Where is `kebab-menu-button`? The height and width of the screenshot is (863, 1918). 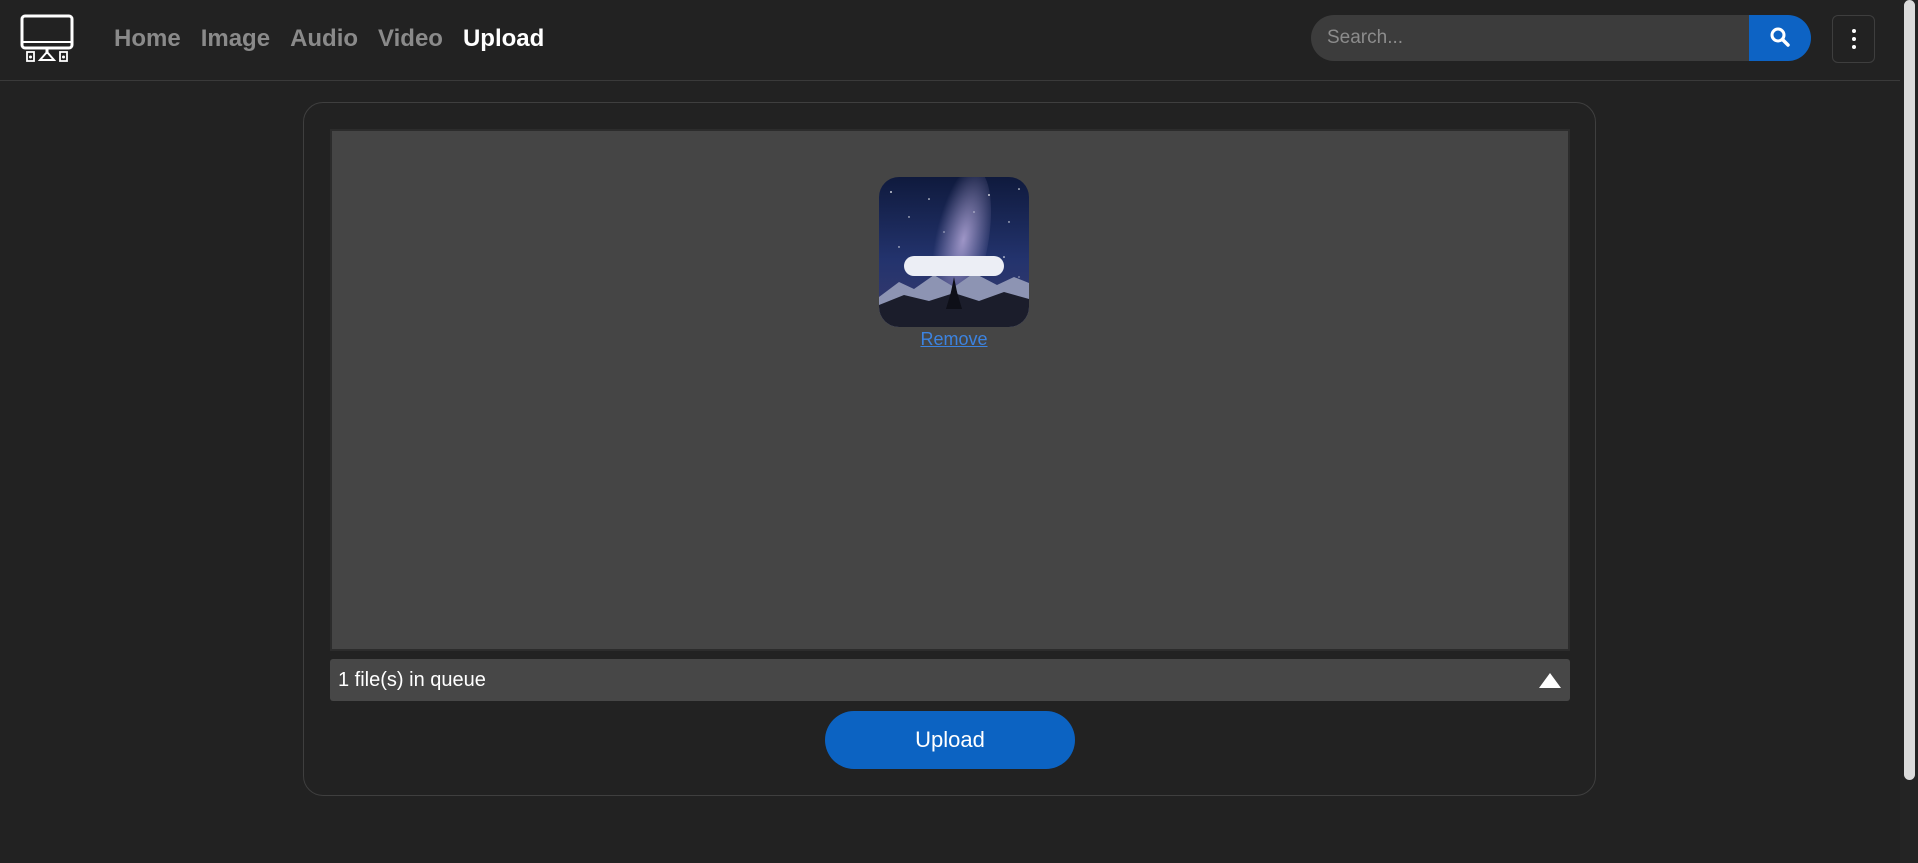
kebab-menu-button is located at coordinates (1853, 39).